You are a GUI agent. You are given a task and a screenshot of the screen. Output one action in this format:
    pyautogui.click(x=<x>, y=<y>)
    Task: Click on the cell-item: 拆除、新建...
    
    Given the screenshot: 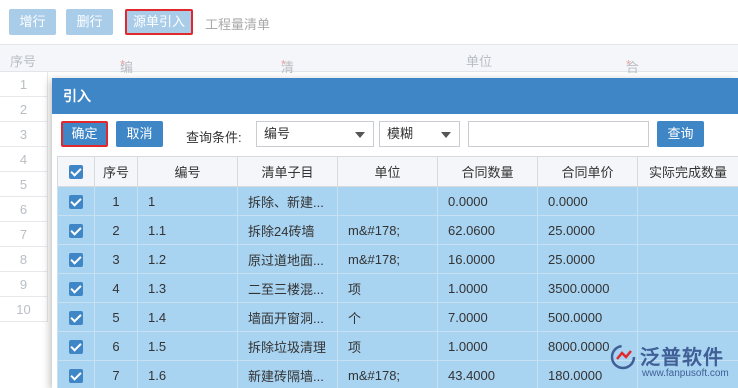 What is the action you would take?
    pyautogui.click(x=287, y=201)
    